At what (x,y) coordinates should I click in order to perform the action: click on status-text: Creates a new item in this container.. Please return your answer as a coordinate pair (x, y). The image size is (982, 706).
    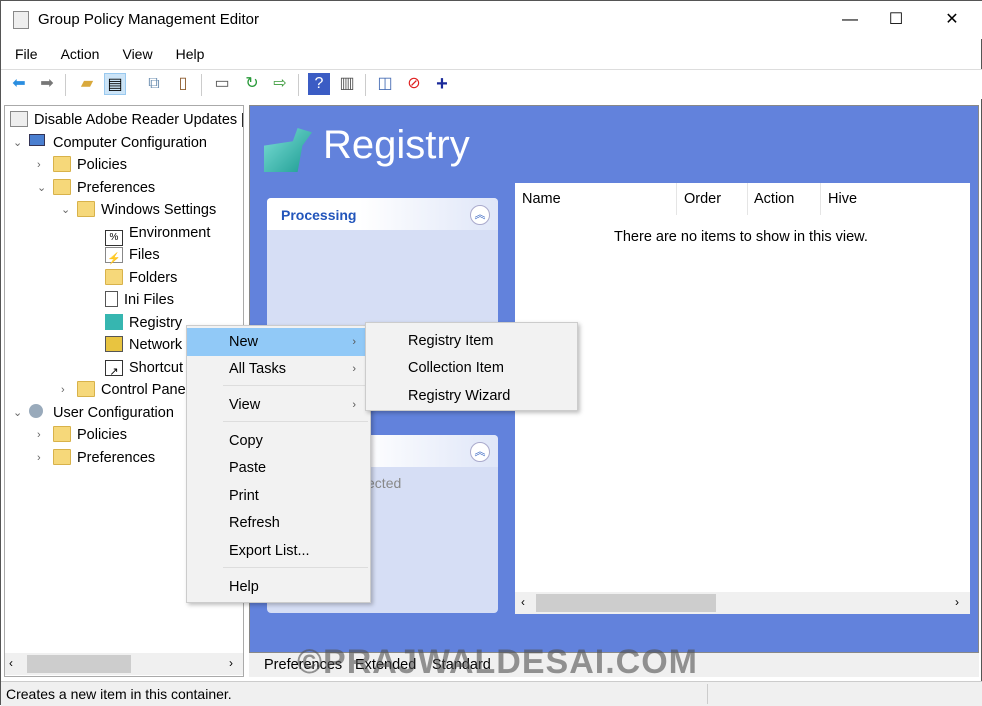
    Looking at the image, I should click on (119, 694).